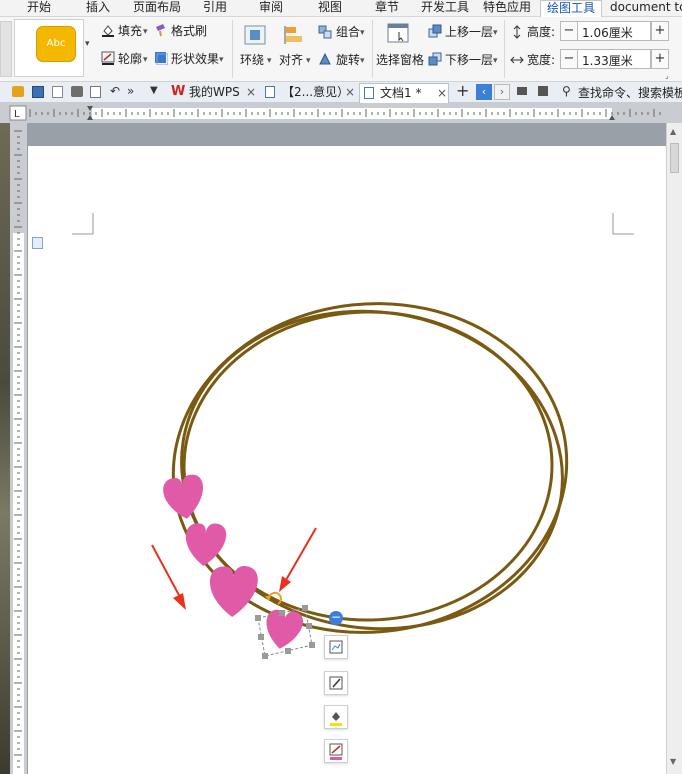  I want to click on edit-shape-icon, so click(336, 683).